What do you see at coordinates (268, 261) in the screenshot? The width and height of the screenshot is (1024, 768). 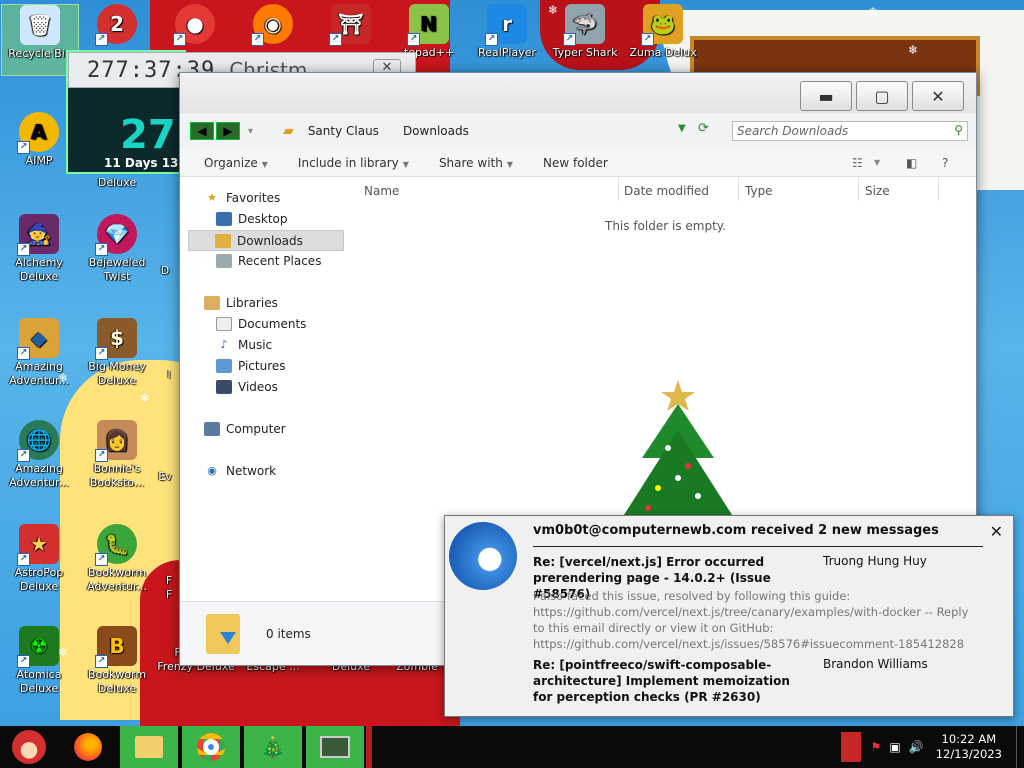 I see `nav-recent-places: Recent Places` at bounding box center [268, 261].